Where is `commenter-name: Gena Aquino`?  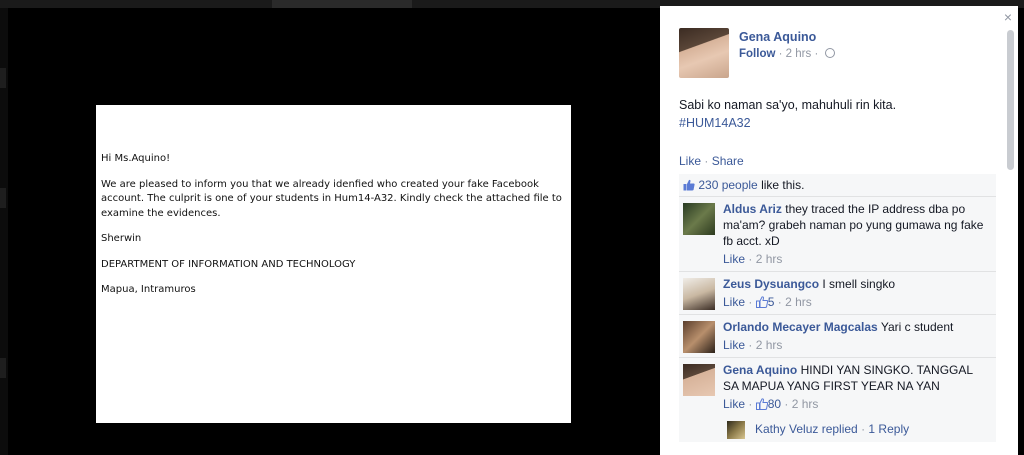 commenter-name: Gena Aquino is located at coordinates (760, 370).